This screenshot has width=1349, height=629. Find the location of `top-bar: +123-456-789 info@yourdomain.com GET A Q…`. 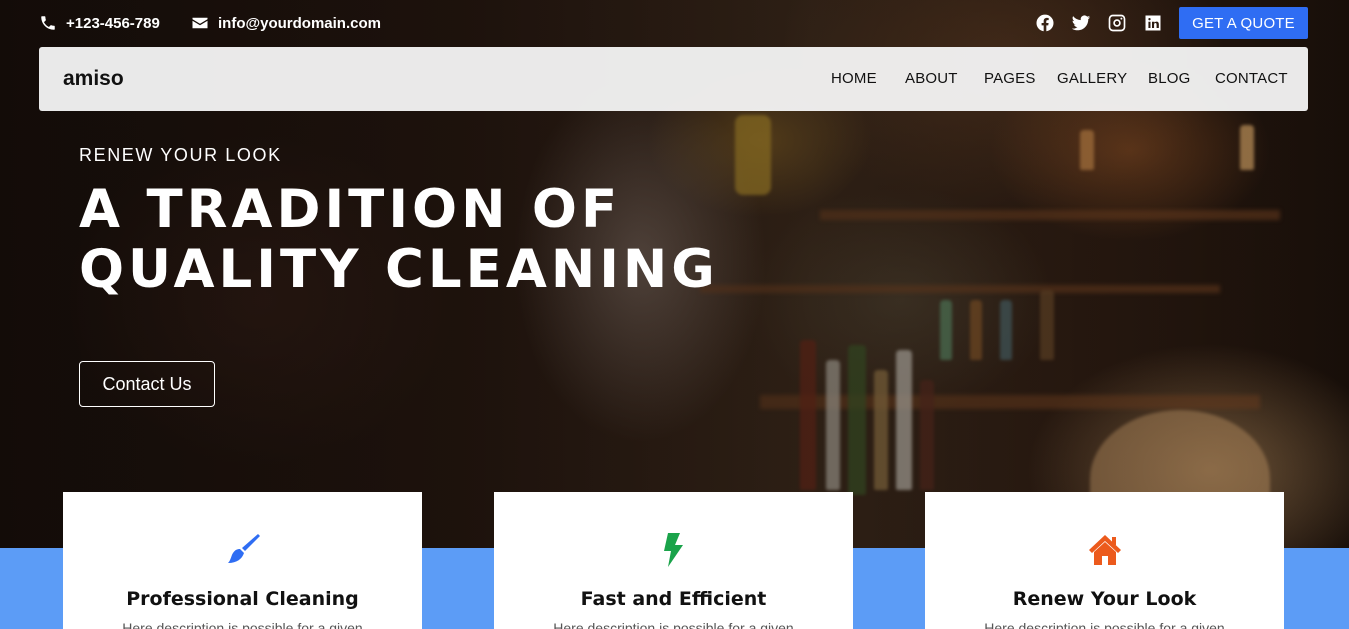

top-bar: +123-456-789 info@yourdomain.com GET A Q… is located at coordinates (674, 23).